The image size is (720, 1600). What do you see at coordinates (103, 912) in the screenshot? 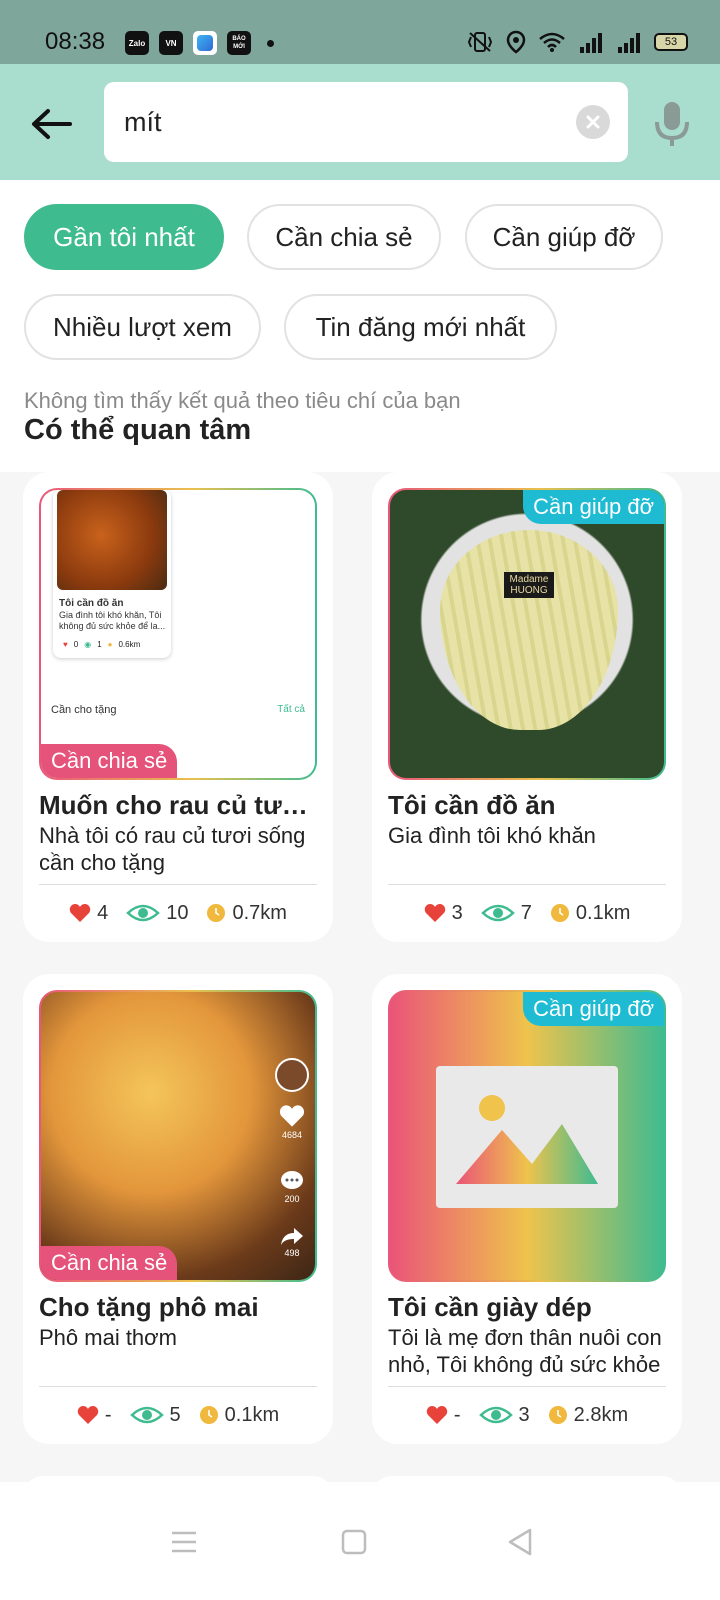
I see `likes-count: 4` at bounding box center [103, 912].